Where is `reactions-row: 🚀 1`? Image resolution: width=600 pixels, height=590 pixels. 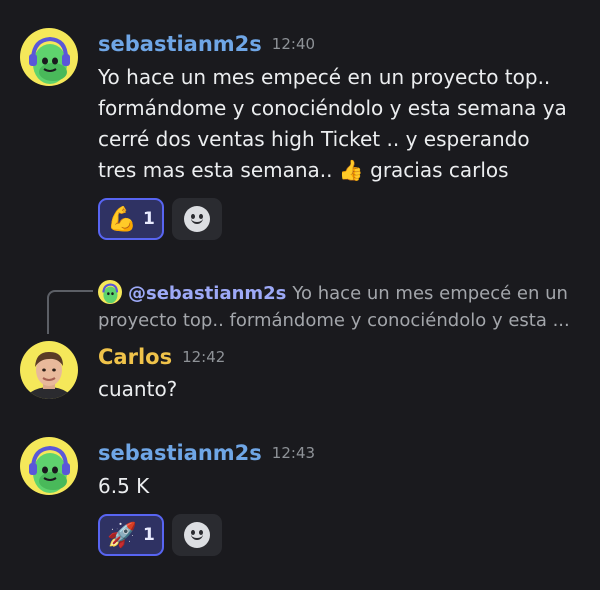 reactions-row: 🚀 1 is located at coordinates (160, 535).